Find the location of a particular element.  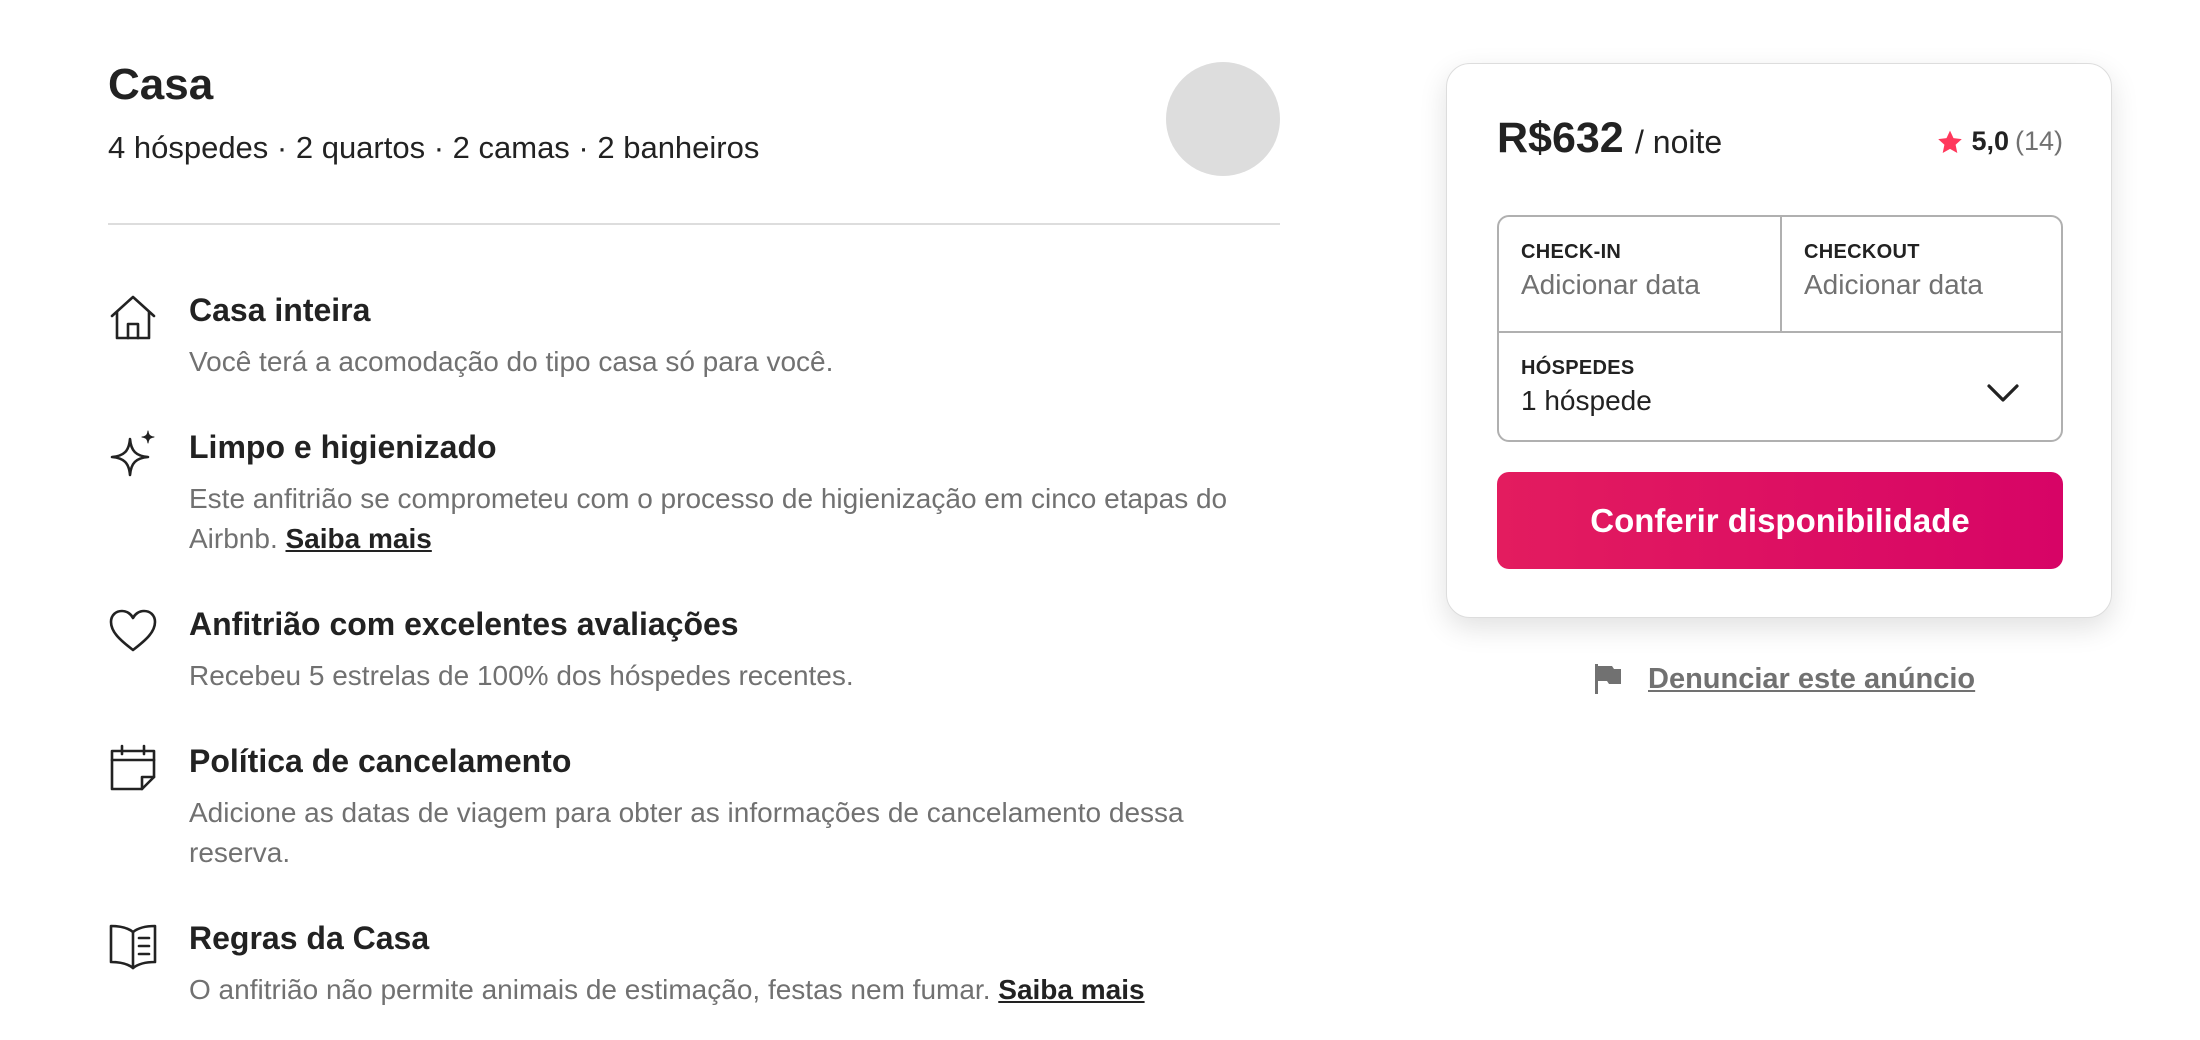

checkout-field: CHECKOUT Adicionar data is located at coordinates (1923, 274).